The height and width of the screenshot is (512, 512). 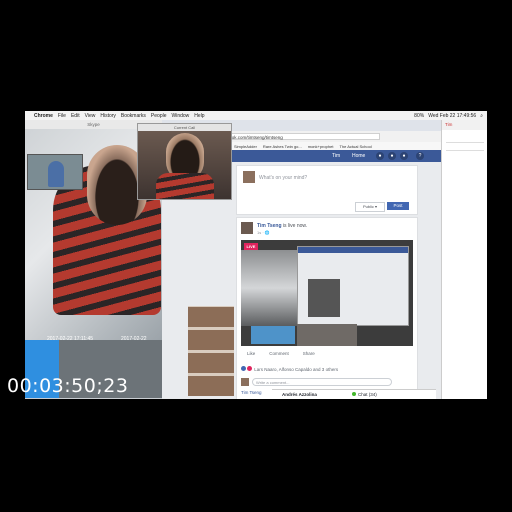 What do you see at coordinates (370, 207) in the screenshot?
I see `audience-selector: Public ▾` at bounding box center [370, 207].